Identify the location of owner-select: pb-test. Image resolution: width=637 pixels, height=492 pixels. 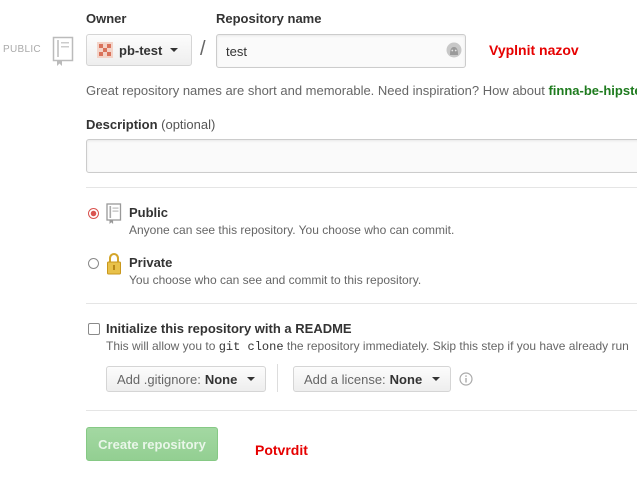
(139, 50).